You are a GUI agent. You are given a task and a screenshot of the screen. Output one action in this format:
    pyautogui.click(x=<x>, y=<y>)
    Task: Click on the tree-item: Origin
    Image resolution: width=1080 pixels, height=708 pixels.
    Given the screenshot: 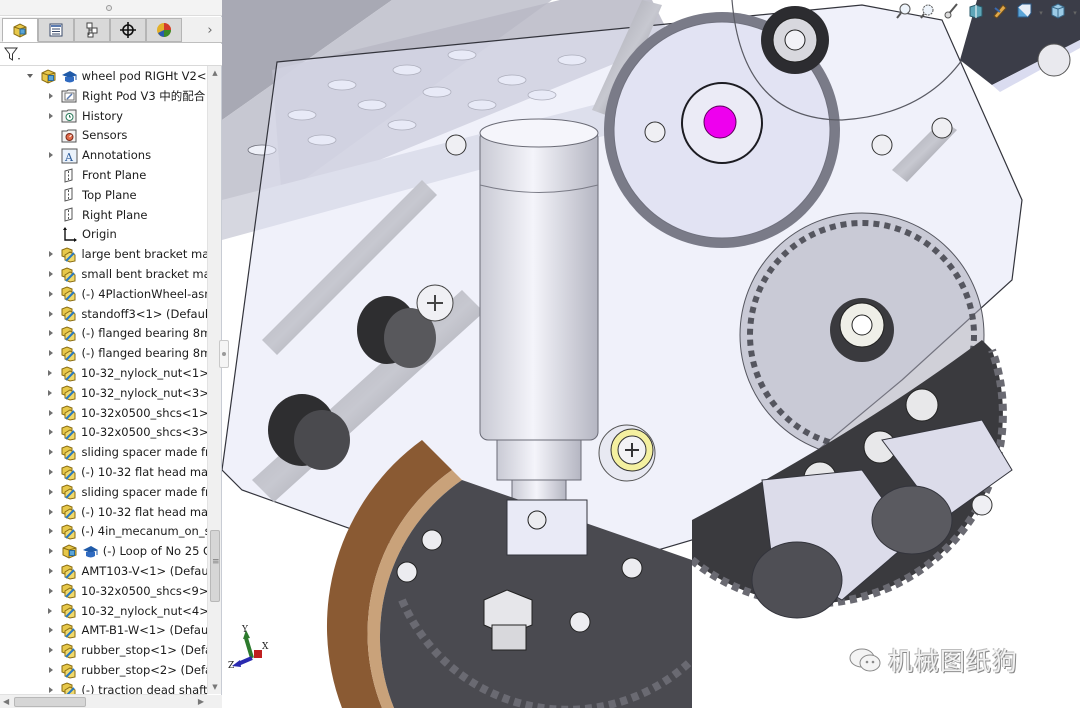 What is the action you would take?
    pyautogui.click(x=103, y=234)
    